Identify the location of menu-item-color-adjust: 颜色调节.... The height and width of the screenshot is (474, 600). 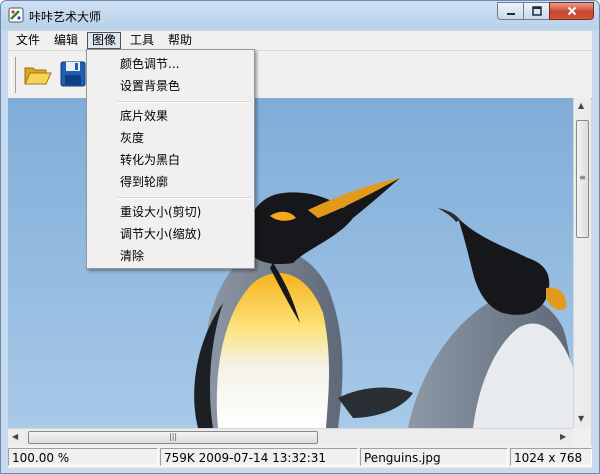
(170, 64).